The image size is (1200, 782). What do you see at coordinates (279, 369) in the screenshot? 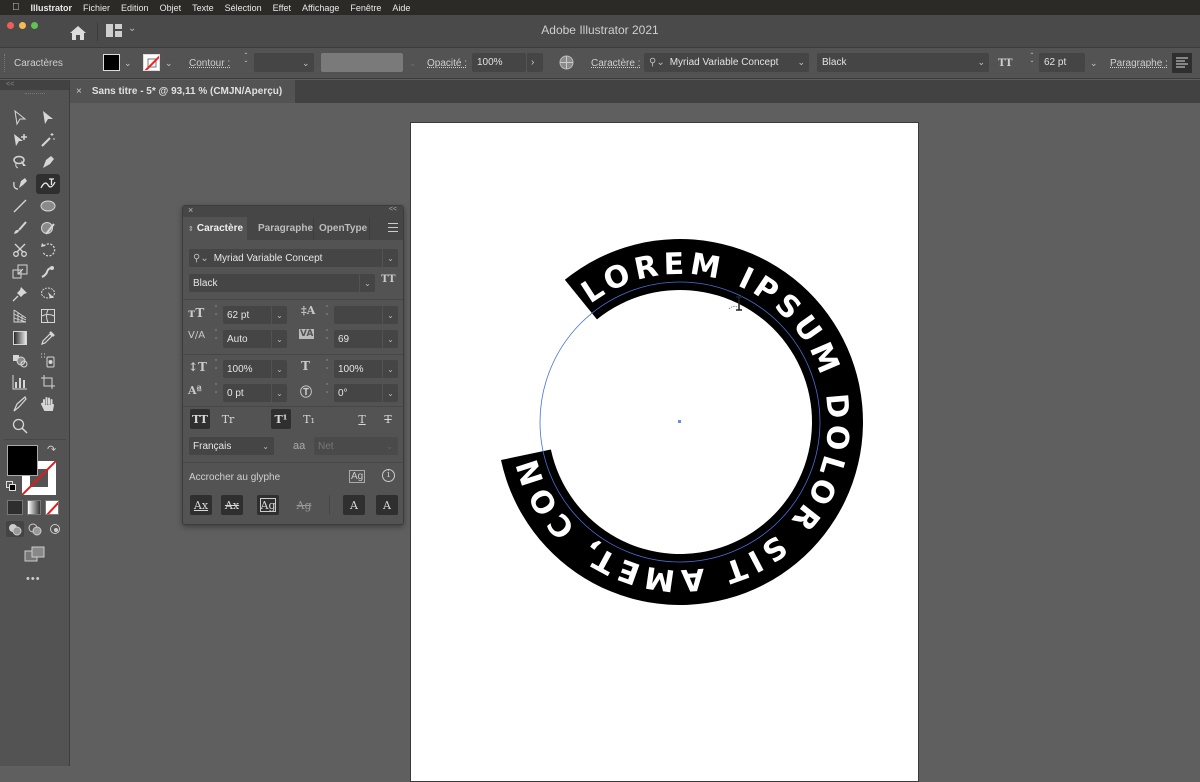
I see `vertical-scale-chevron-icon: ⌄` at bounding box center [279, 369].